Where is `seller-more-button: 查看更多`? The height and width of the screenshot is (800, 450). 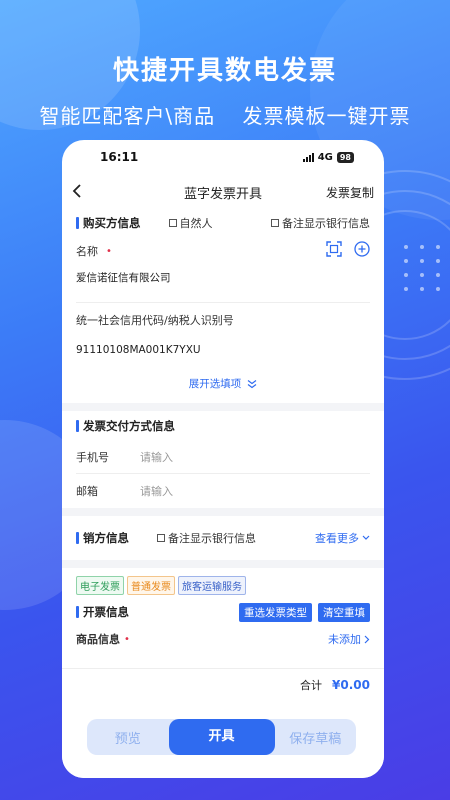 seller-more-button: 查看更多 is located at coordinates (342, 538).